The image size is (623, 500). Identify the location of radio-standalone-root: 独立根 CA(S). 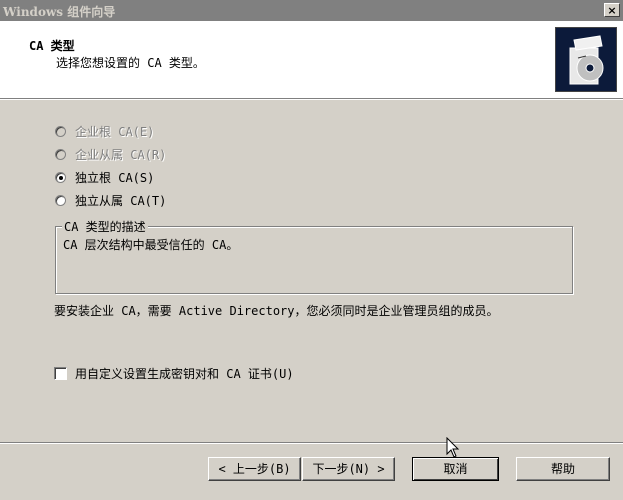
(110, 177).